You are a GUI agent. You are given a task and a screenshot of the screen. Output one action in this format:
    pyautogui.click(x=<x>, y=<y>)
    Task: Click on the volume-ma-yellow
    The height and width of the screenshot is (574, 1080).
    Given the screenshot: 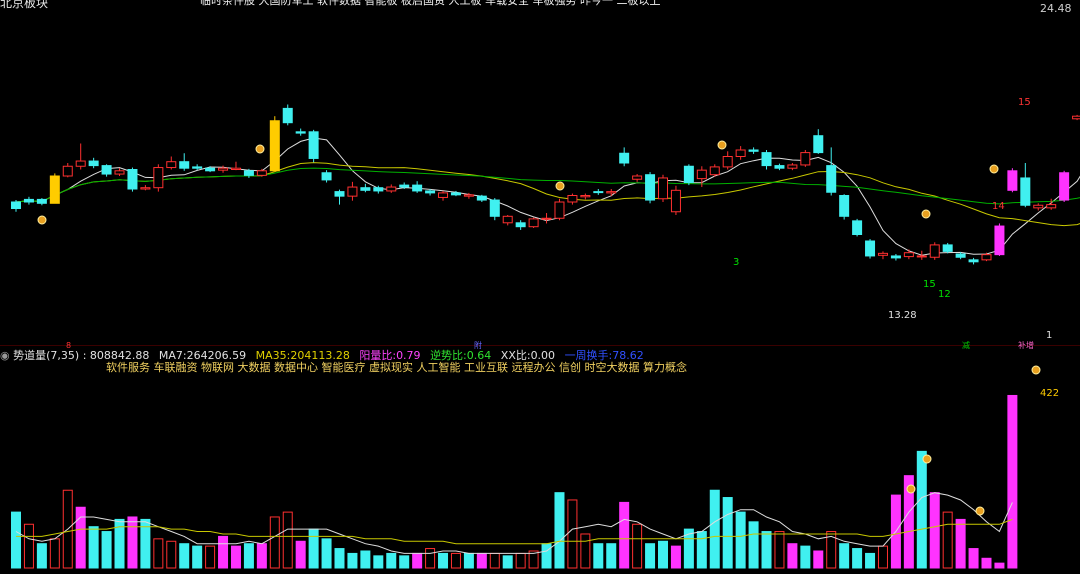 What is the action you would take?
    pyautogui.click(x=514, y=531)
    